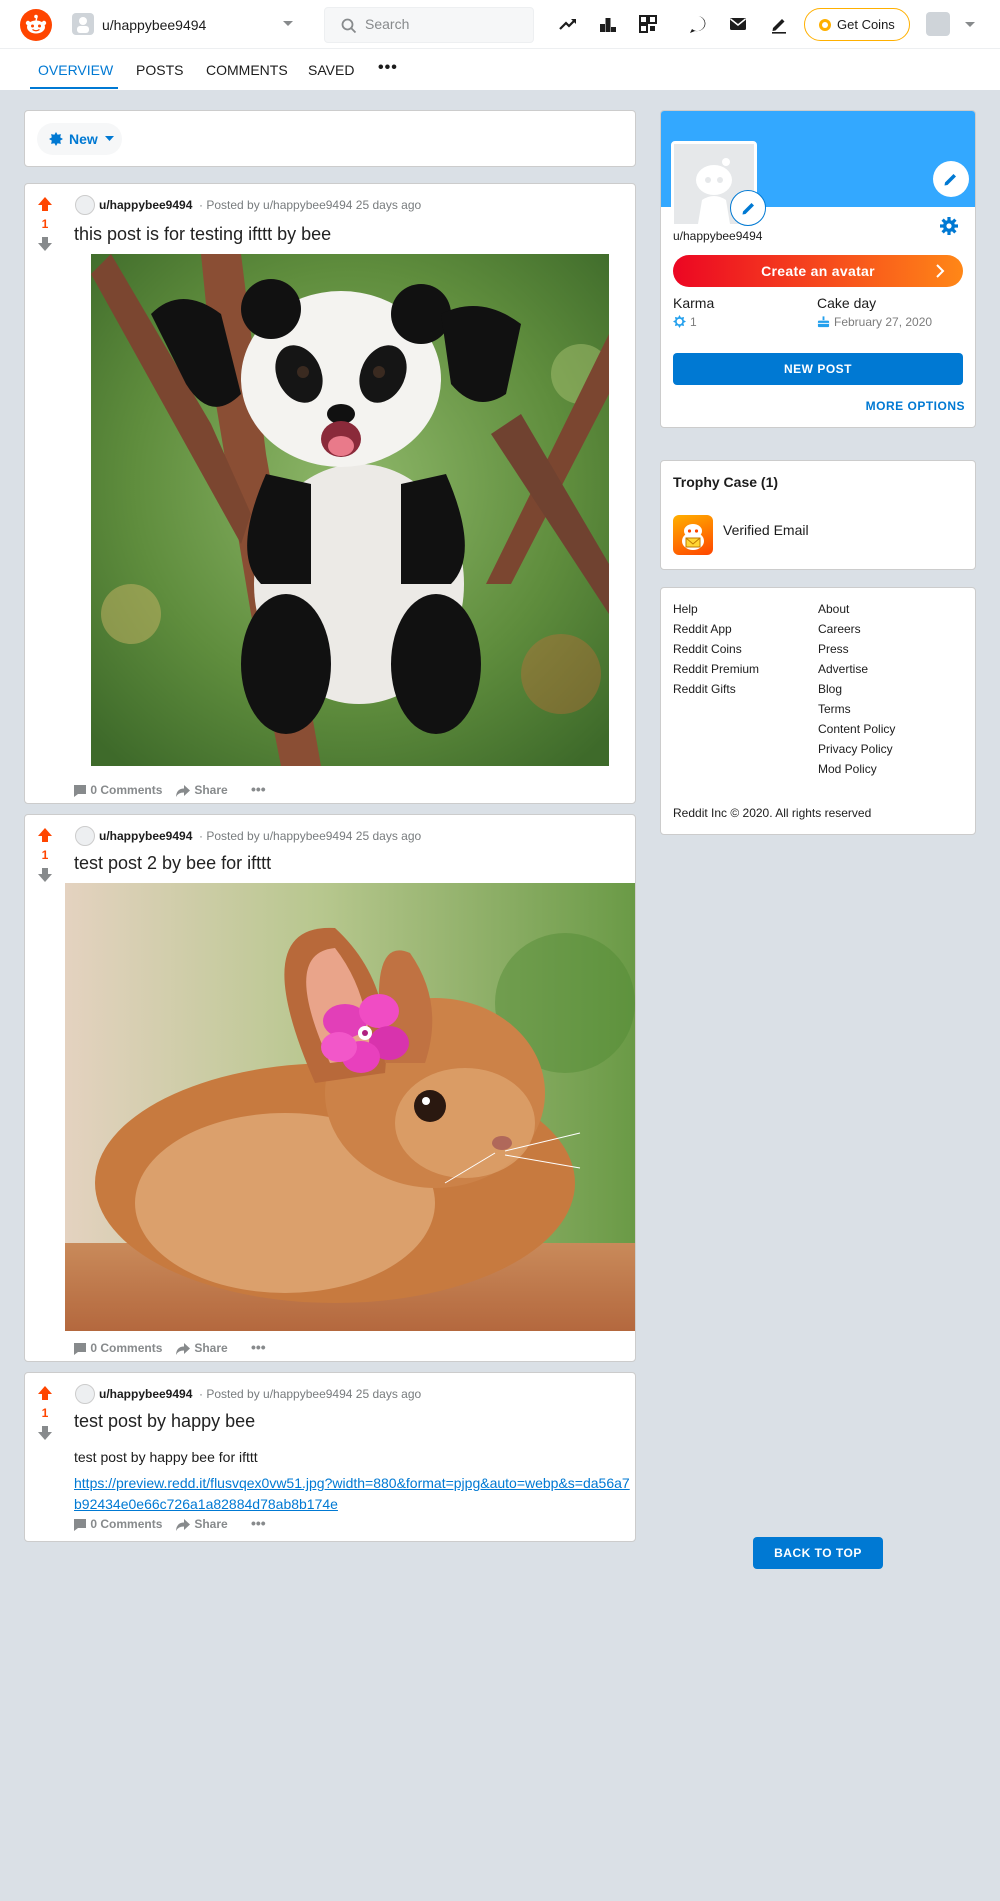 This screenshot has height=1901, width=1000. What do you see at coordinates (702, 629) in the screenshot?
I see `footer-link-reddit-app: Reddit App` at bounding box center [702, 629].